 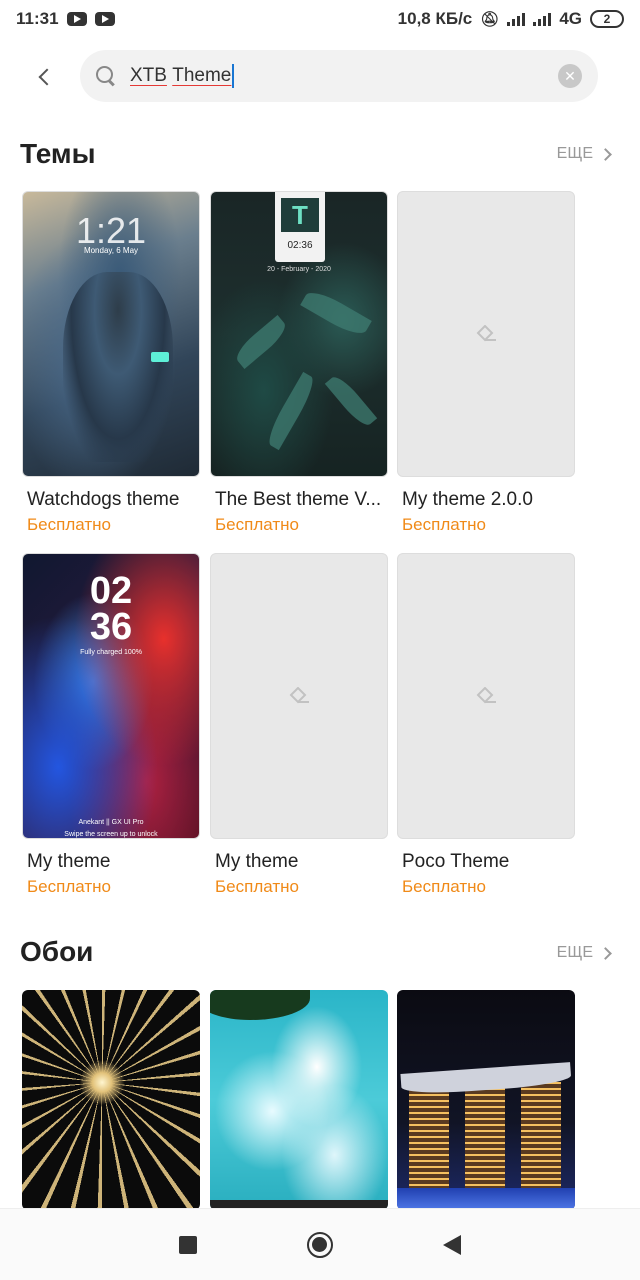 What do you see at coordinates (570, 18) in the screenshot?
I see `network-type: 4G` at bounding box center [570, 18].